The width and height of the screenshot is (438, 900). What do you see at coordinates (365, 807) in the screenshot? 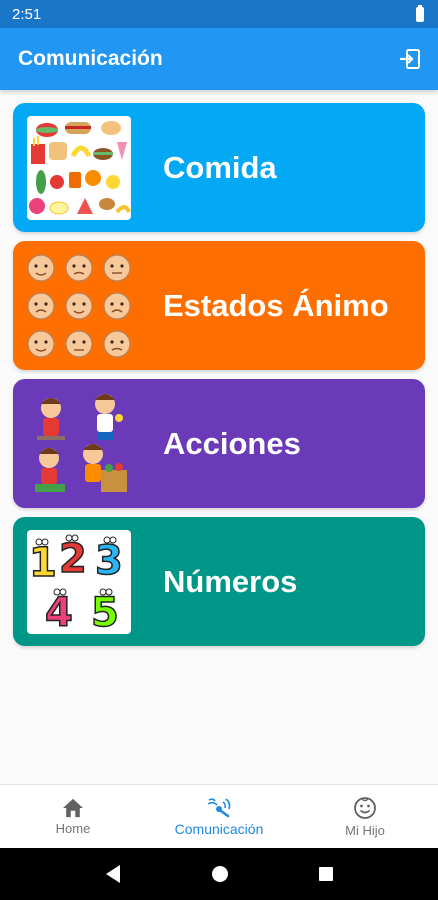
I see `smiley-icon` at bounding box center [365, 807].